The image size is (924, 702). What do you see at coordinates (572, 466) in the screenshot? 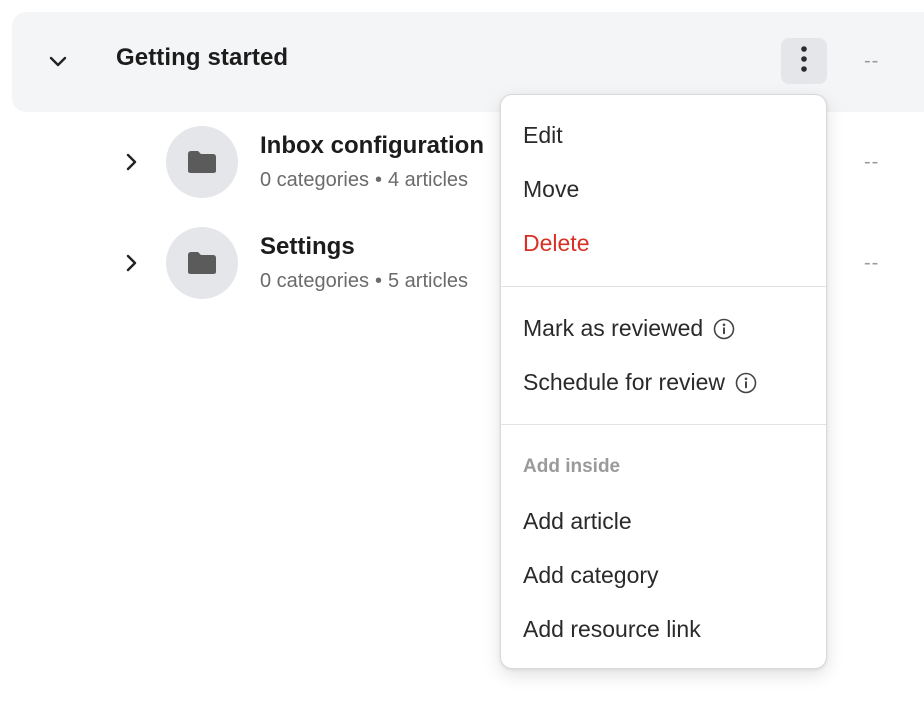
I see `menu-section-label: Add inside` at bounding box center [572, 466].